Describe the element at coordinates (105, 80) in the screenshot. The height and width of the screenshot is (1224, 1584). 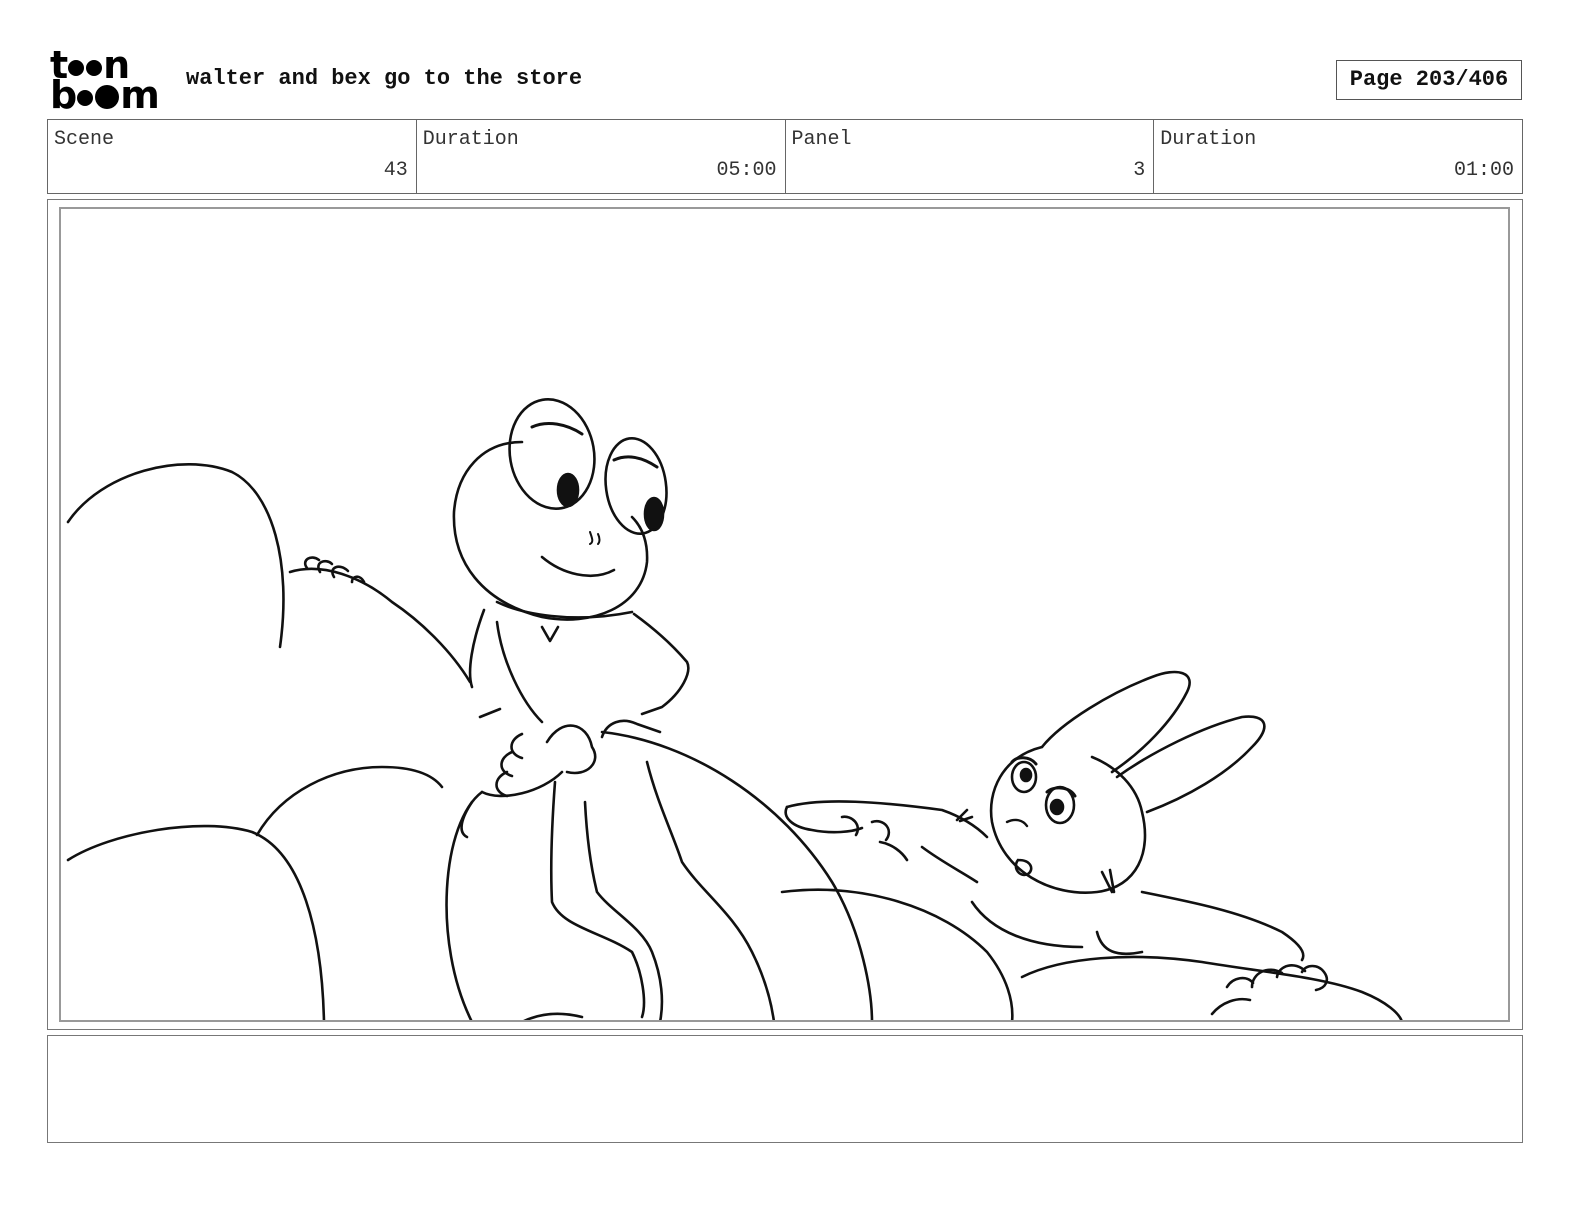
I see `toonboom-logo: tn bm` at that location.